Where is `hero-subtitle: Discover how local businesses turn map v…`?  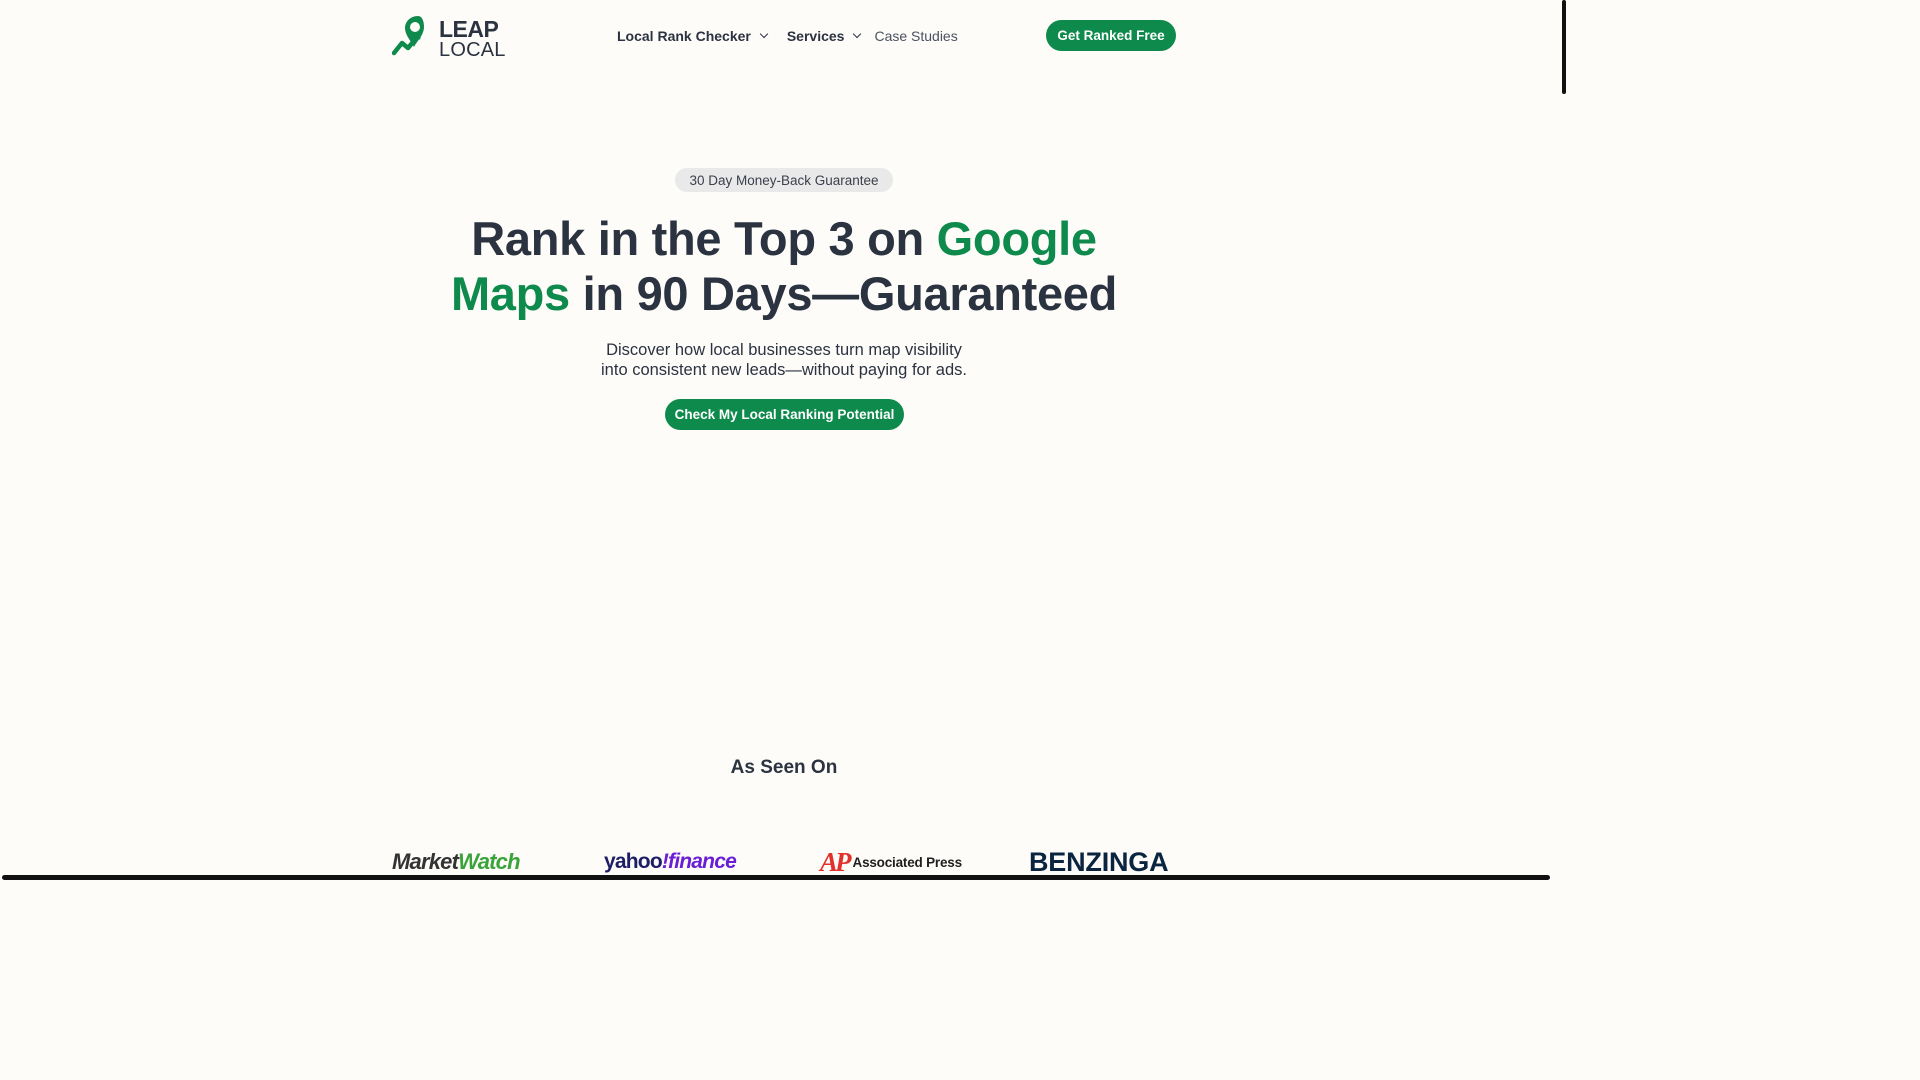
hero-subtitle: Discover how local businesses turn map v… is located at coordinates (784, 360).